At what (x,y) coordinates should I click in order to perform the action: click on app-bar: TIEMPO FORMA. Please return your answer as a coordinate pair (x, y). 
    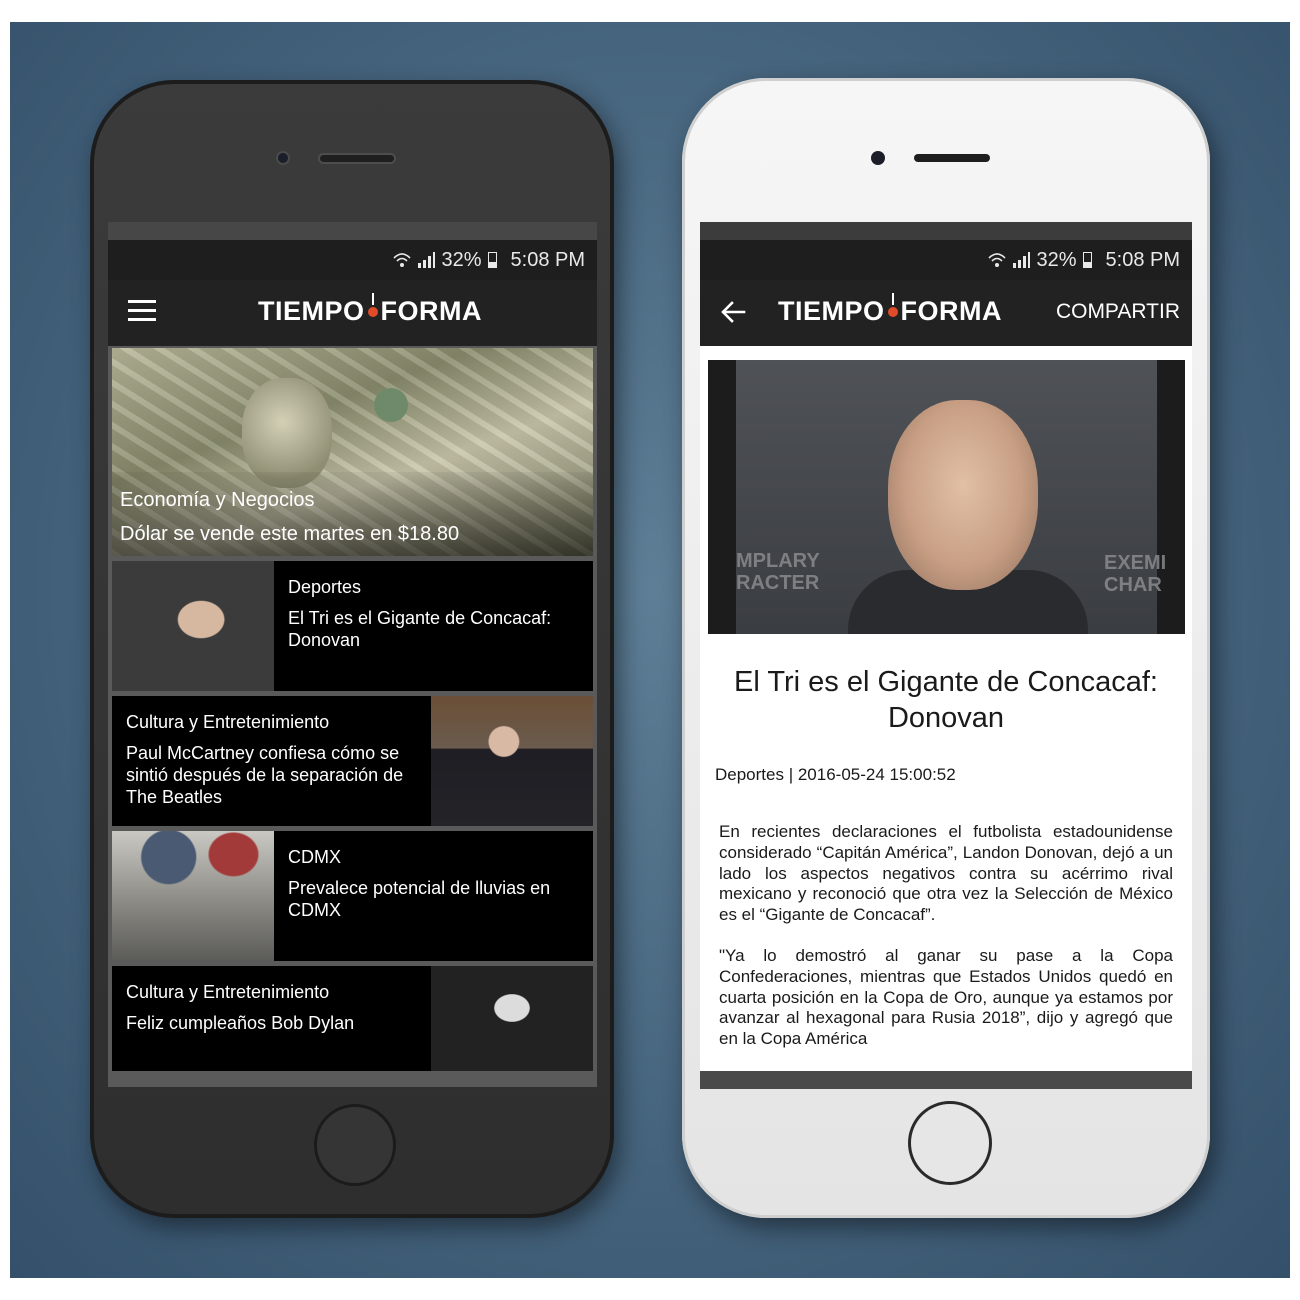
    Looking at the image, I should click on (352, 313).